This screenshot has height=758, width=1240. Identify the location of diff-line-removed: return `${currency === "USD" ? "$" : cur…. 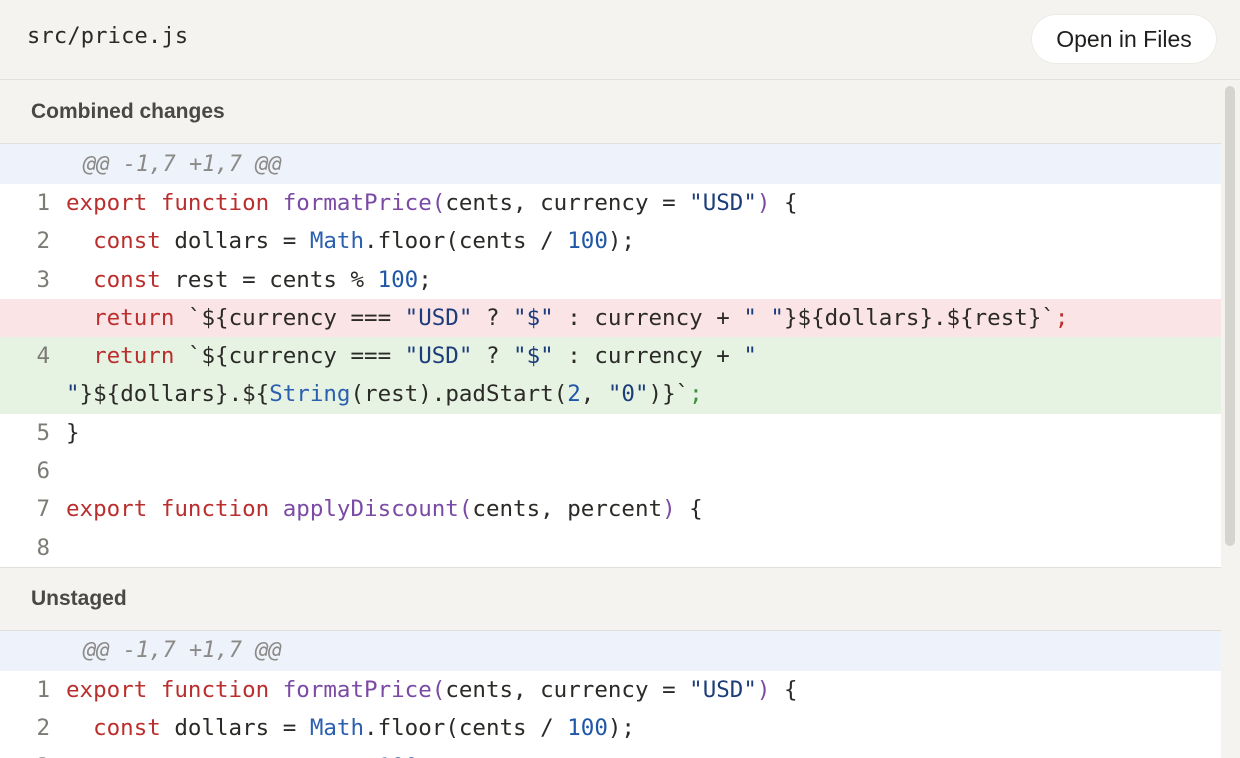
(610, 318).